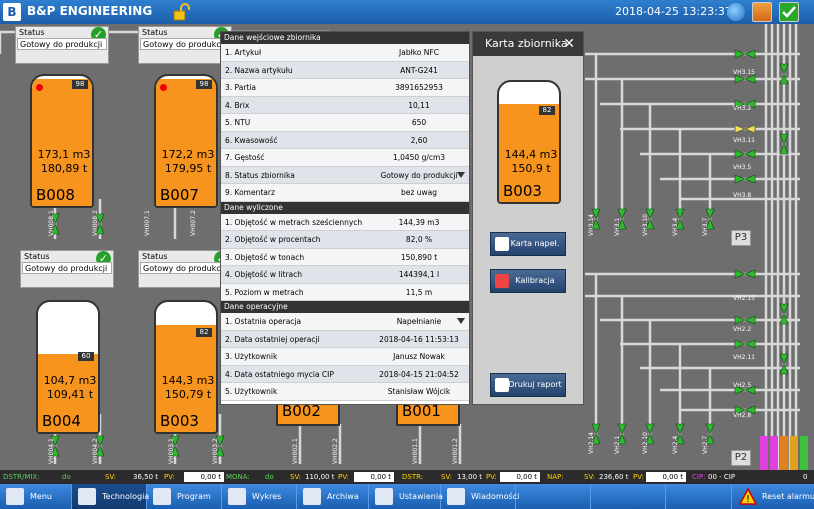  Describe the element at coordinates (238, 122) in the screenshot. I see `row-label: 5. NTU` at that location.